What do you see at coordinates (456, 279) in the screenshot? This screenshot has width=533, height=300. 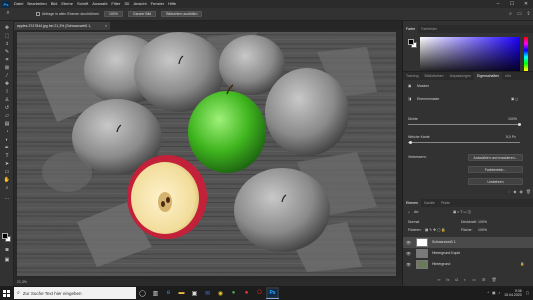 I see `add-mask-icon: ◘` at bounding box center [456, 279].